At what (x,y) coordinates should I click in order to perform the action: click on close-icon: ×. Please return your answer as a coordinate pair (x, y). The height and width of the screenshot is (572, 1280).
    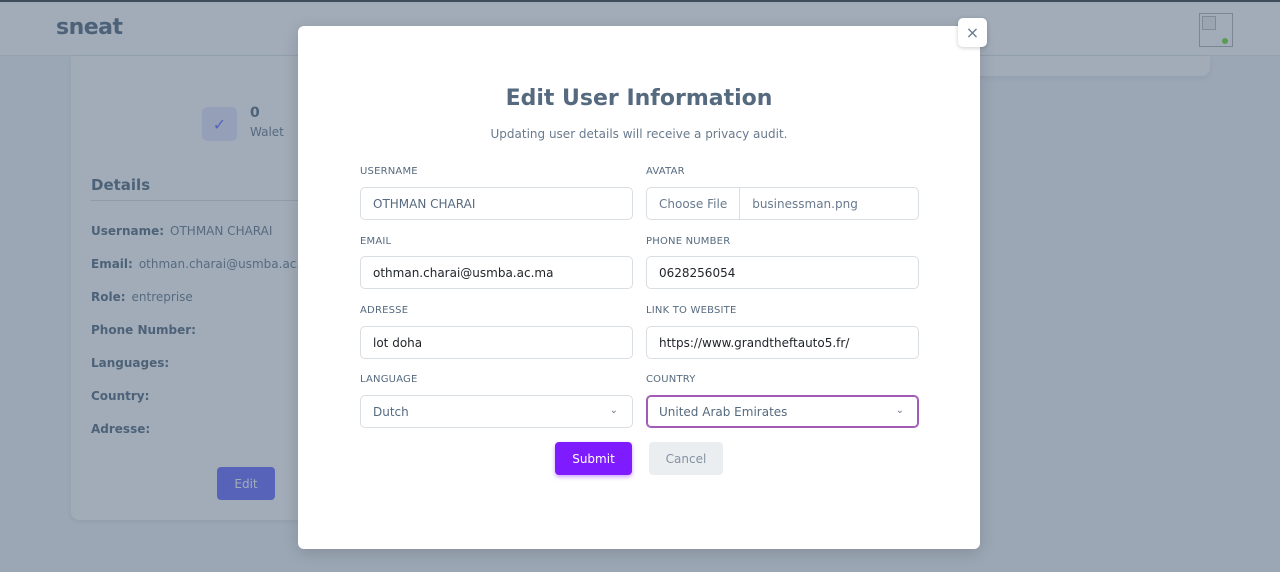
    Looking at the image, I should click on (972, 32).